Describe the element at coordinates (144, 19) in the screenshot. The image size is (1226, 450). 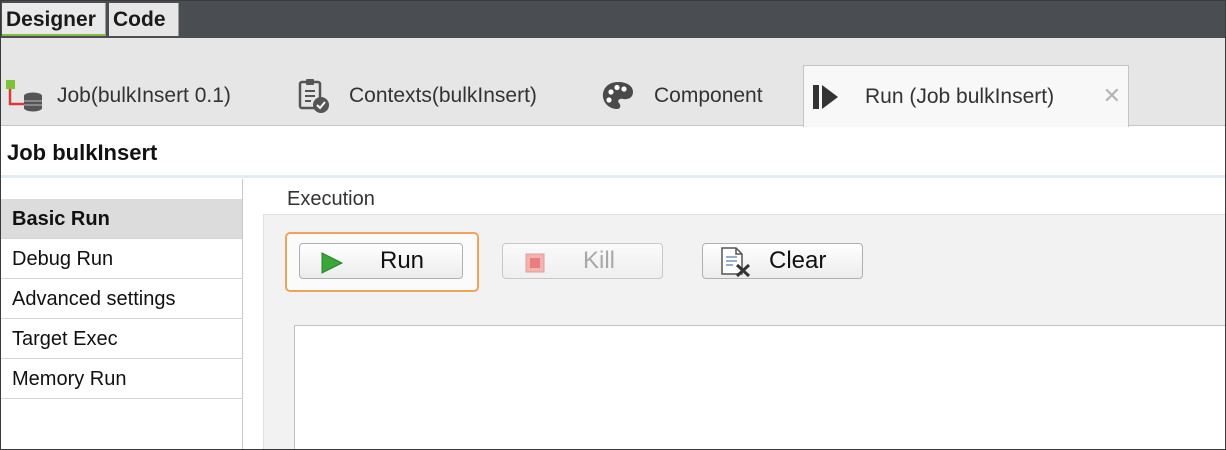
I see `tab-code: Code` at that location.